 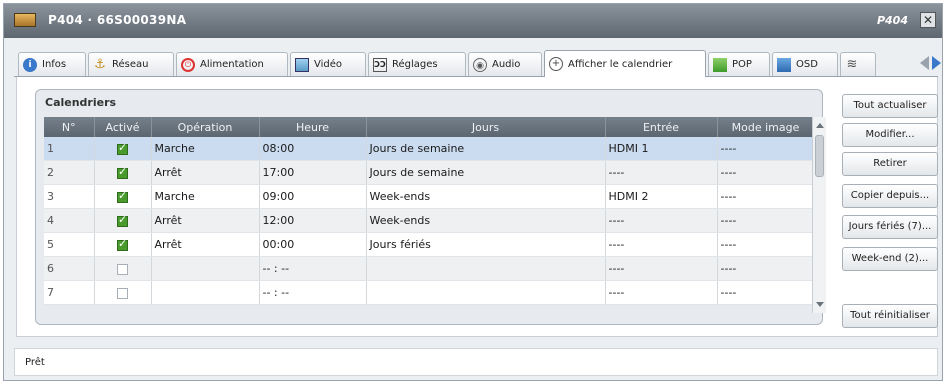 What do you see at coordinates (936, 63) in the screenshot?
I see `tab-scroll-right-icon` at bounding box center [936, 63].